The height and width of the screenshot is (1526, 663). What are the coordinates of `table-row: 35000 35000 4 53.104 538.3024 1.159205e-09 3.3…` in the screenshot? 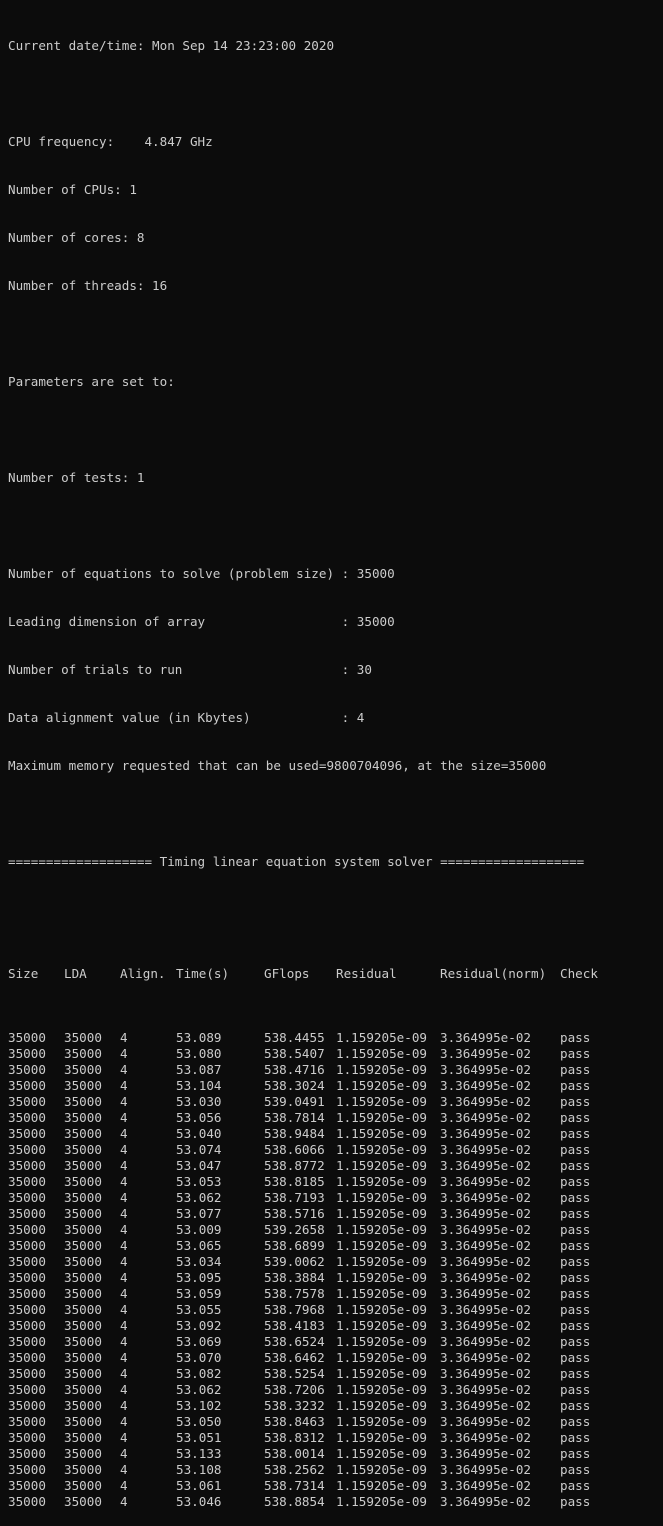 It's located at (335, 1086).